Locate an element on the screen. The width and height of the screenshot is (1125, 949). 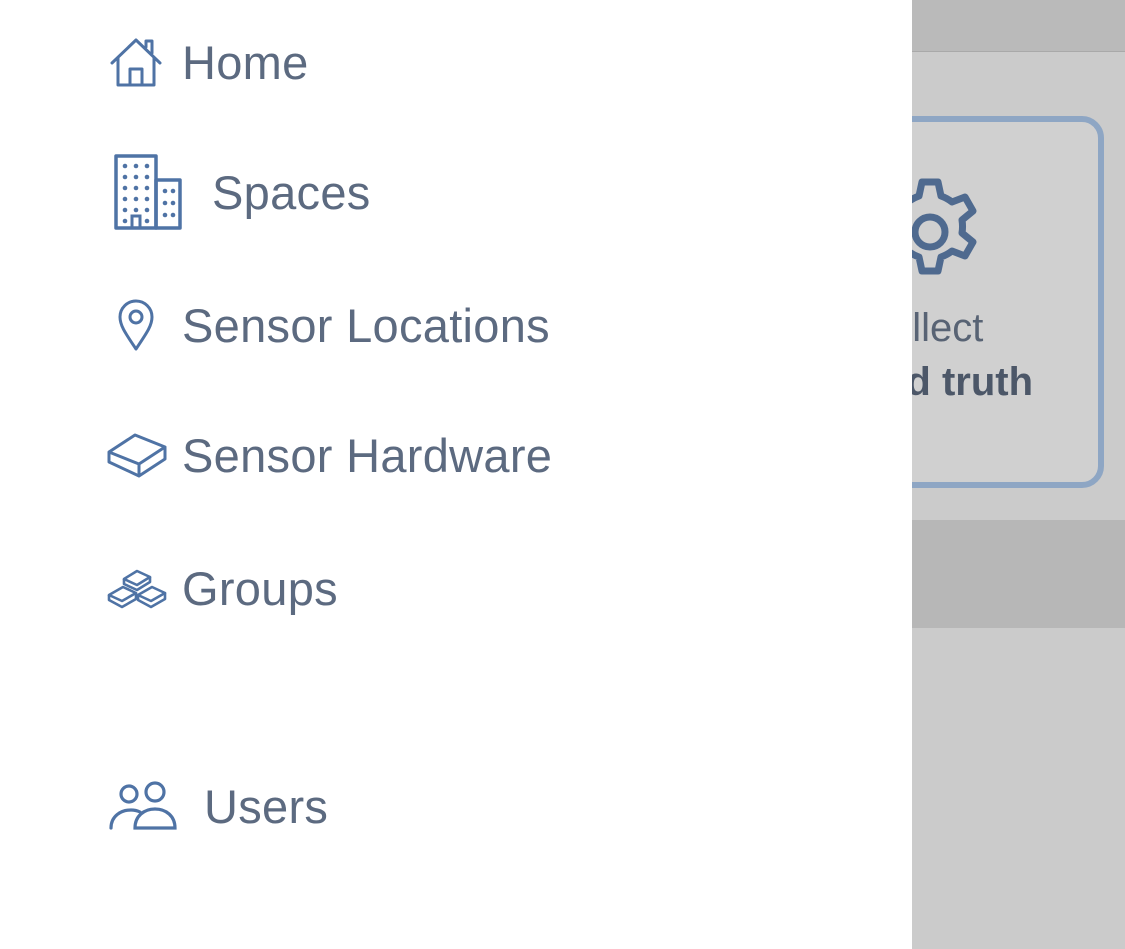
nav-item-label: Home is located at coordinates (245, 62).